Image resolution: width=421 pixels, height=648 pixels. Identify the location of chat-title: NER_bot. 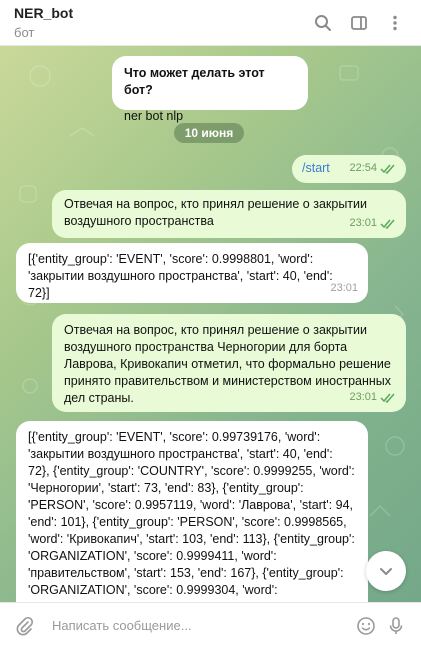
(44, 12).